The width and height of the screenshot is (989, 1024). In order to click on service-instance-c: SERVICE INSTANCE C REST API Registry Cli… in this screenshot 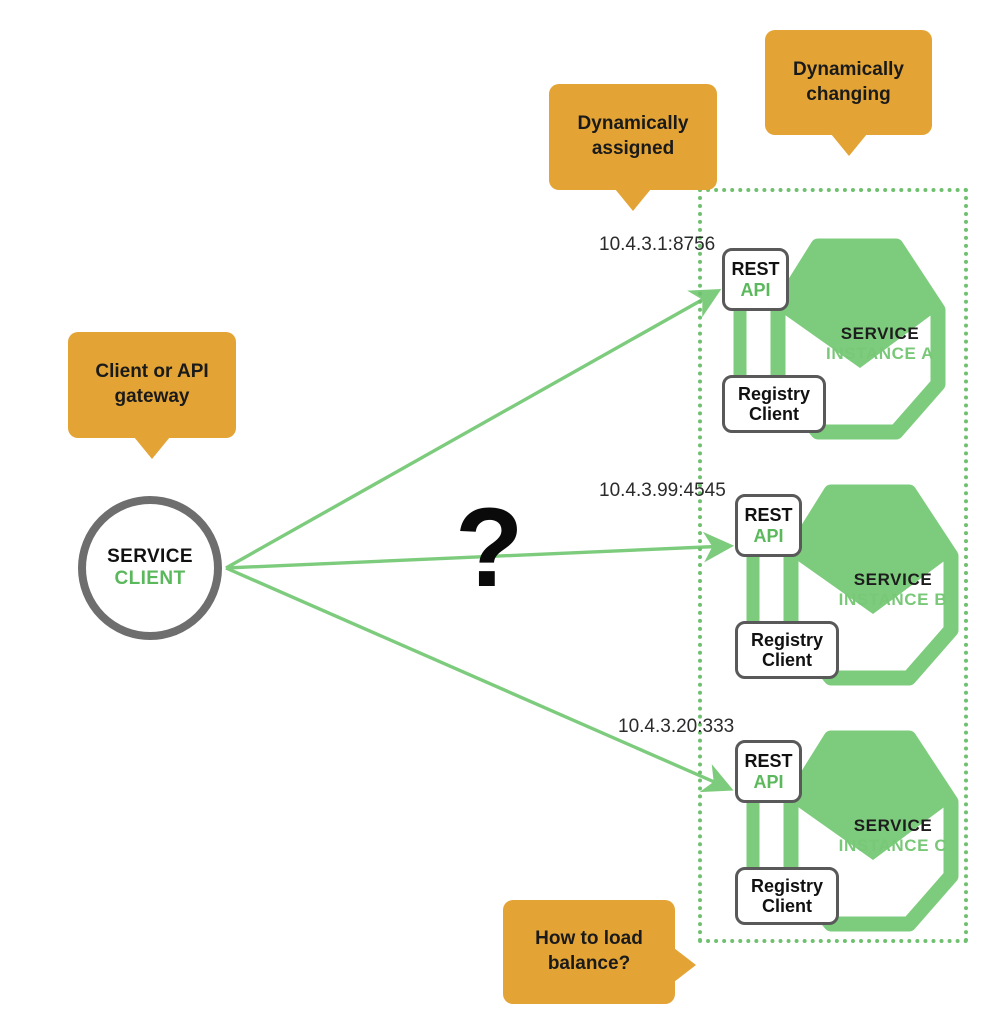, I will do `click(848, 831)`.